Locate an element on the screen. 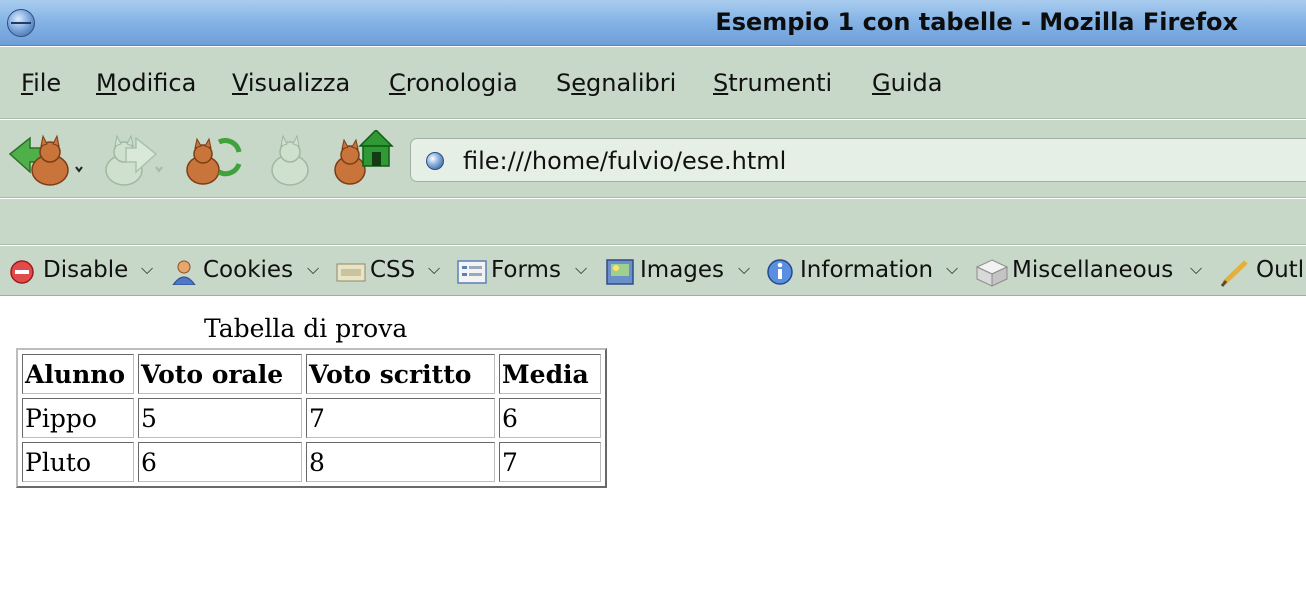 The height and width of the screenshot is (595, 1306). forms-icon is located at coordinates (472, 272).